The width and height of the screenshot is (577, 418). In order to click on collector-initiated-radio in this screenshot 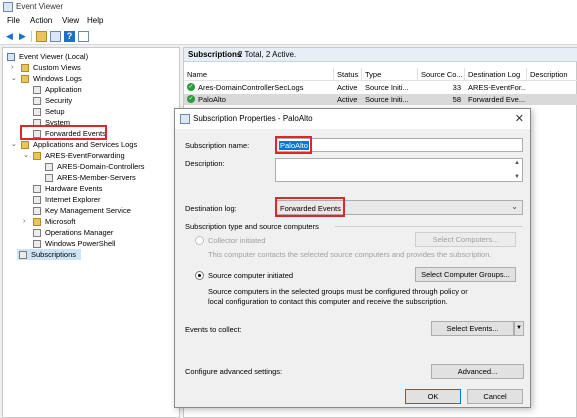, I will do `click(199, 240)`.